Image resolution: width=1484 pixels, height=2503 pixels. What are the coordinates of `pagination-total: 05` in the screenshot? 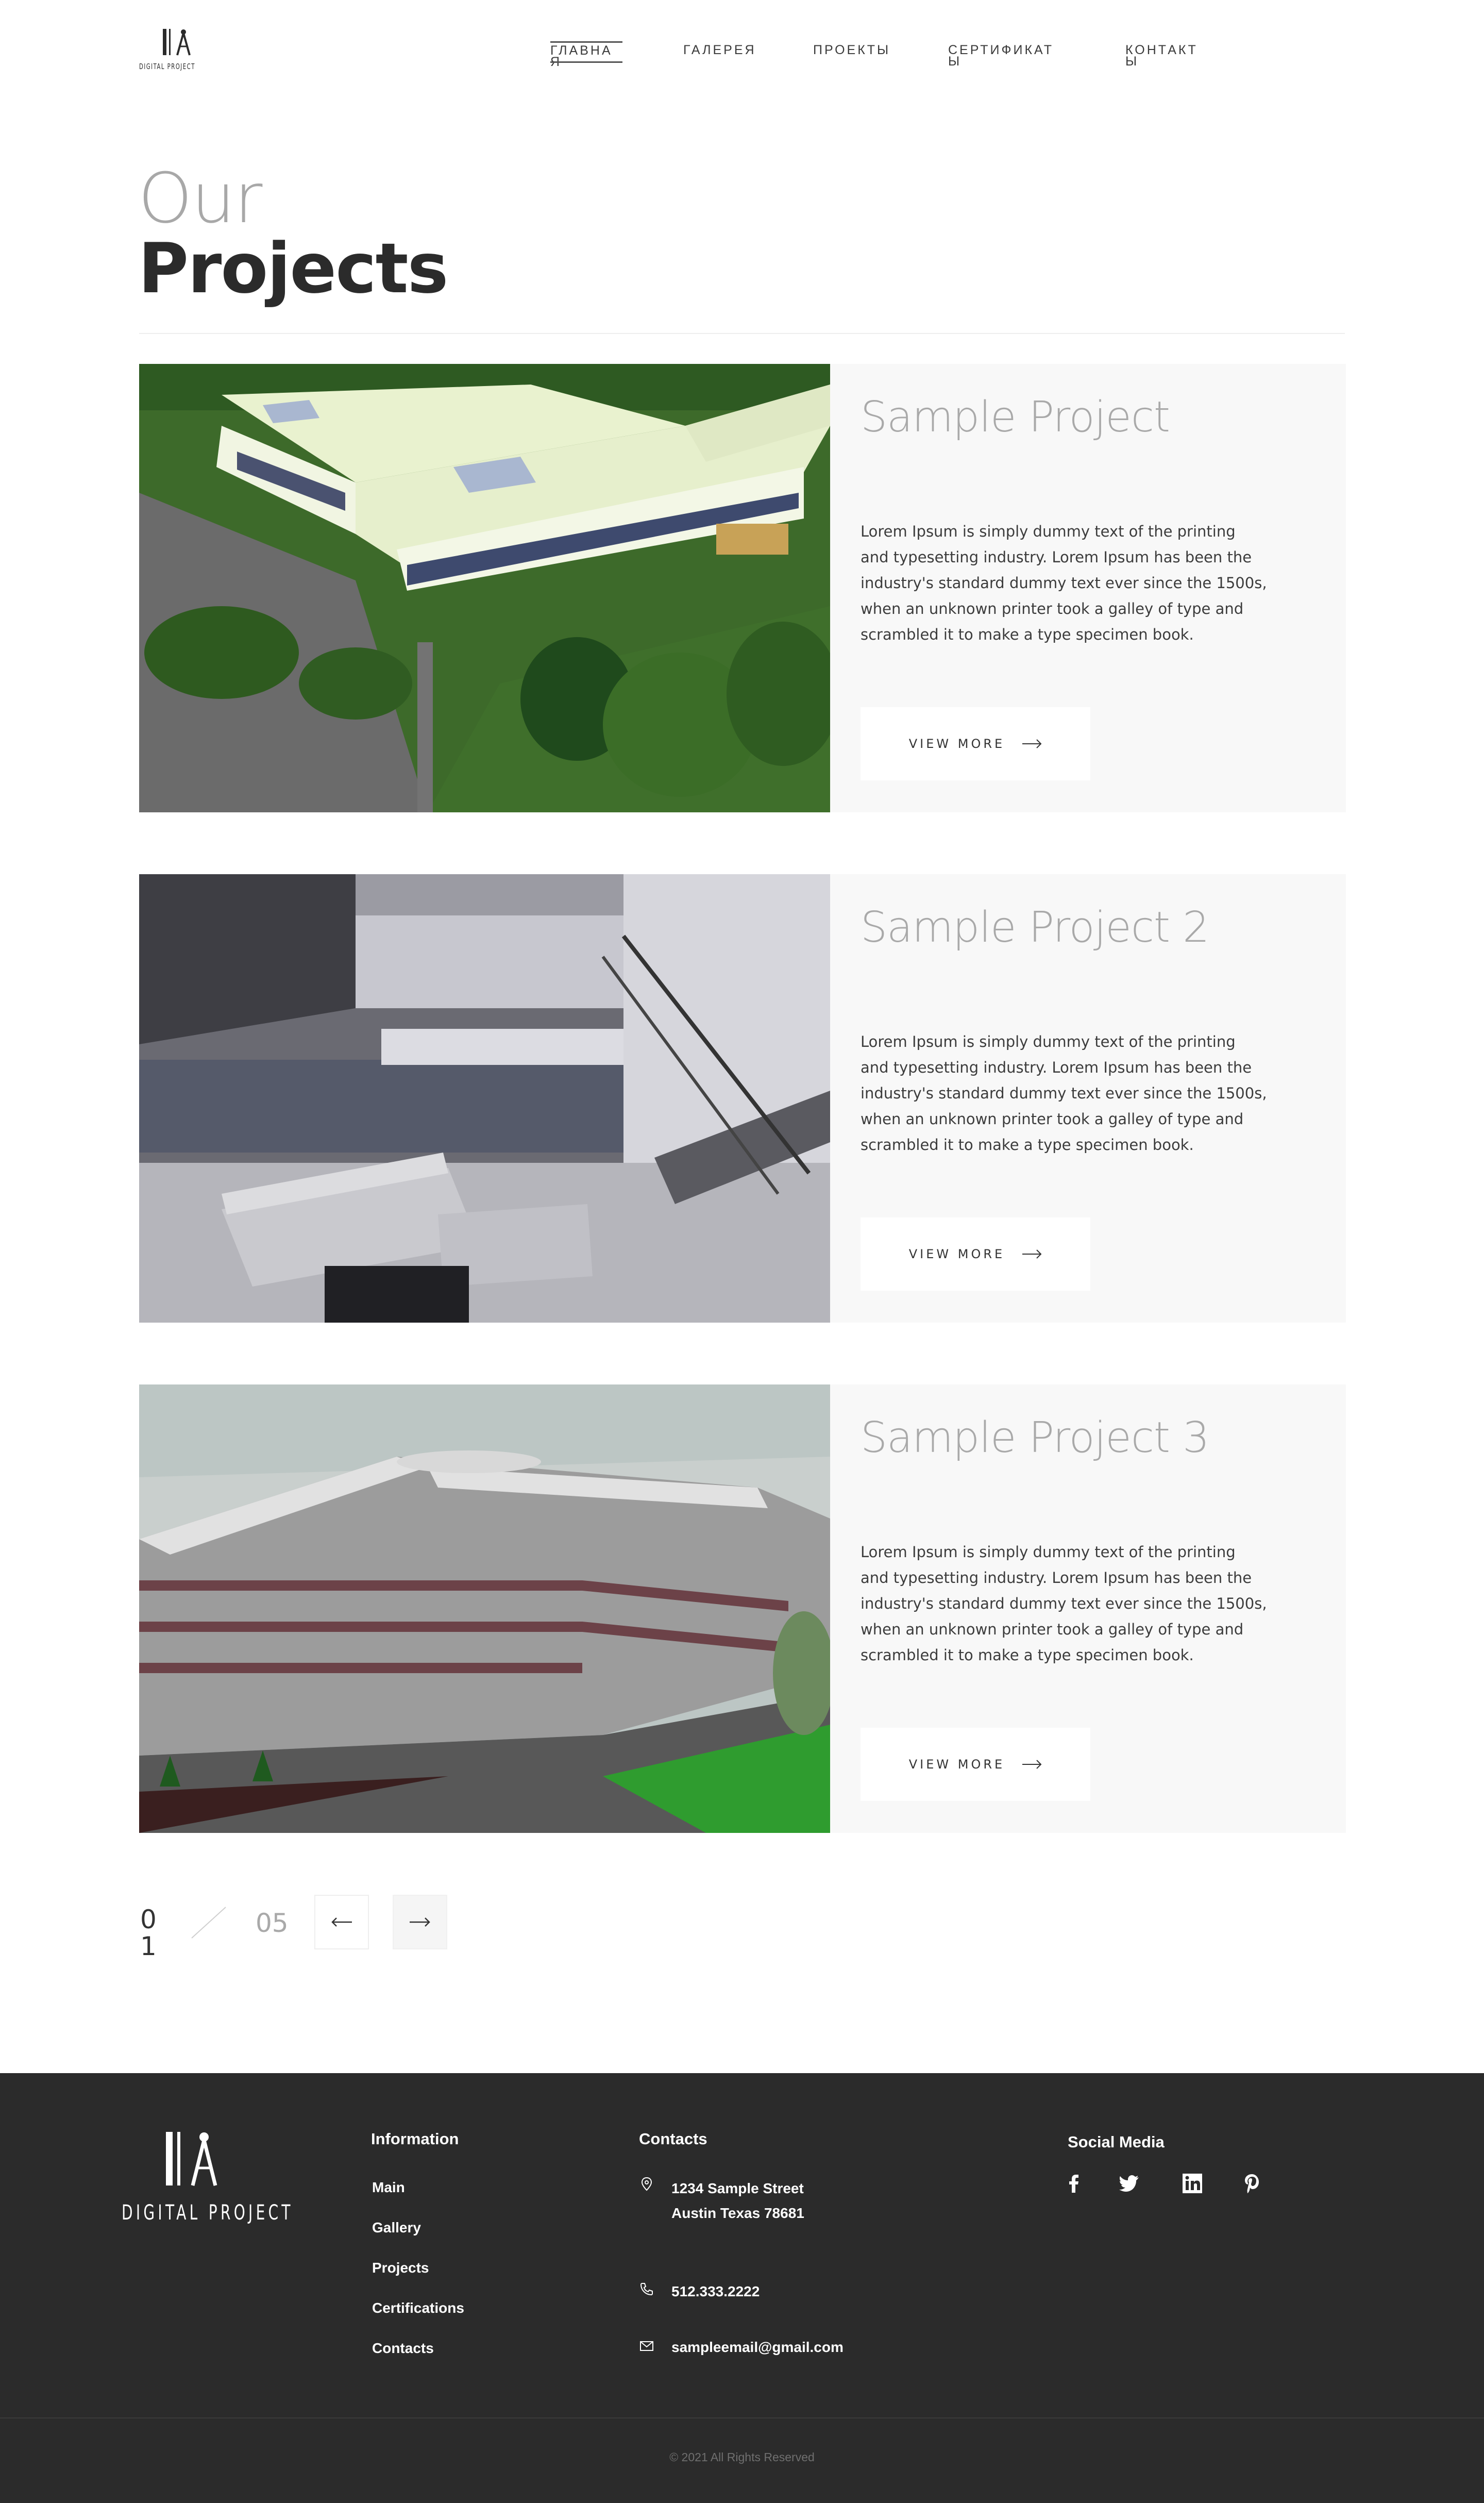 It's located at (272, 1923).